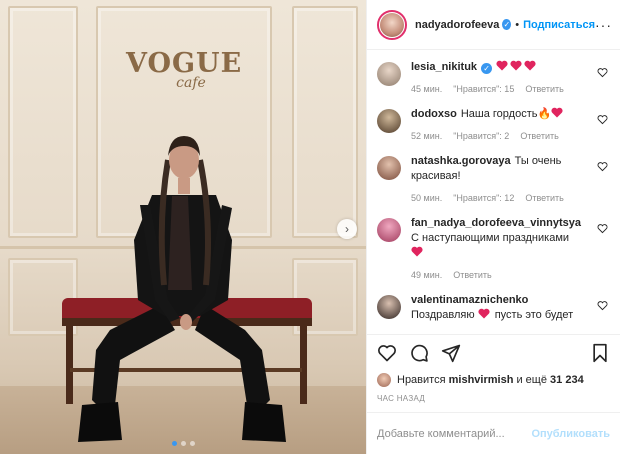 Image resolution: width=620 pixels, height=454 pixels. I want to click on share-icon, so click(451, 353).